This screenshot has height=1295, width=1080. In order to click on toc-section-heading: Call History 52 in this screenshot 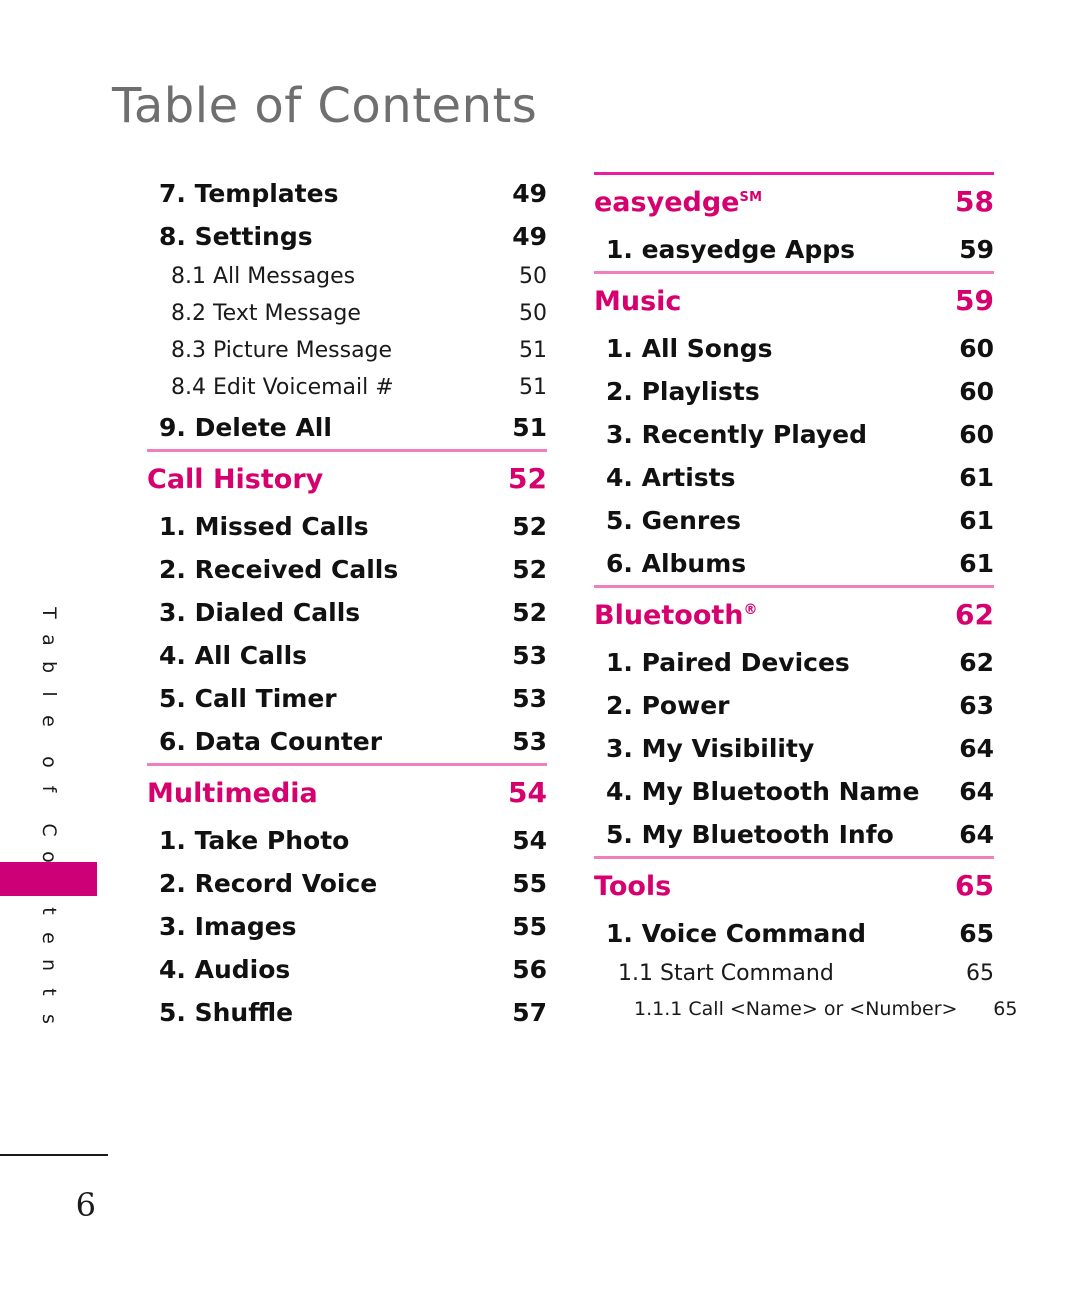, I will do `click(347, 478)`.